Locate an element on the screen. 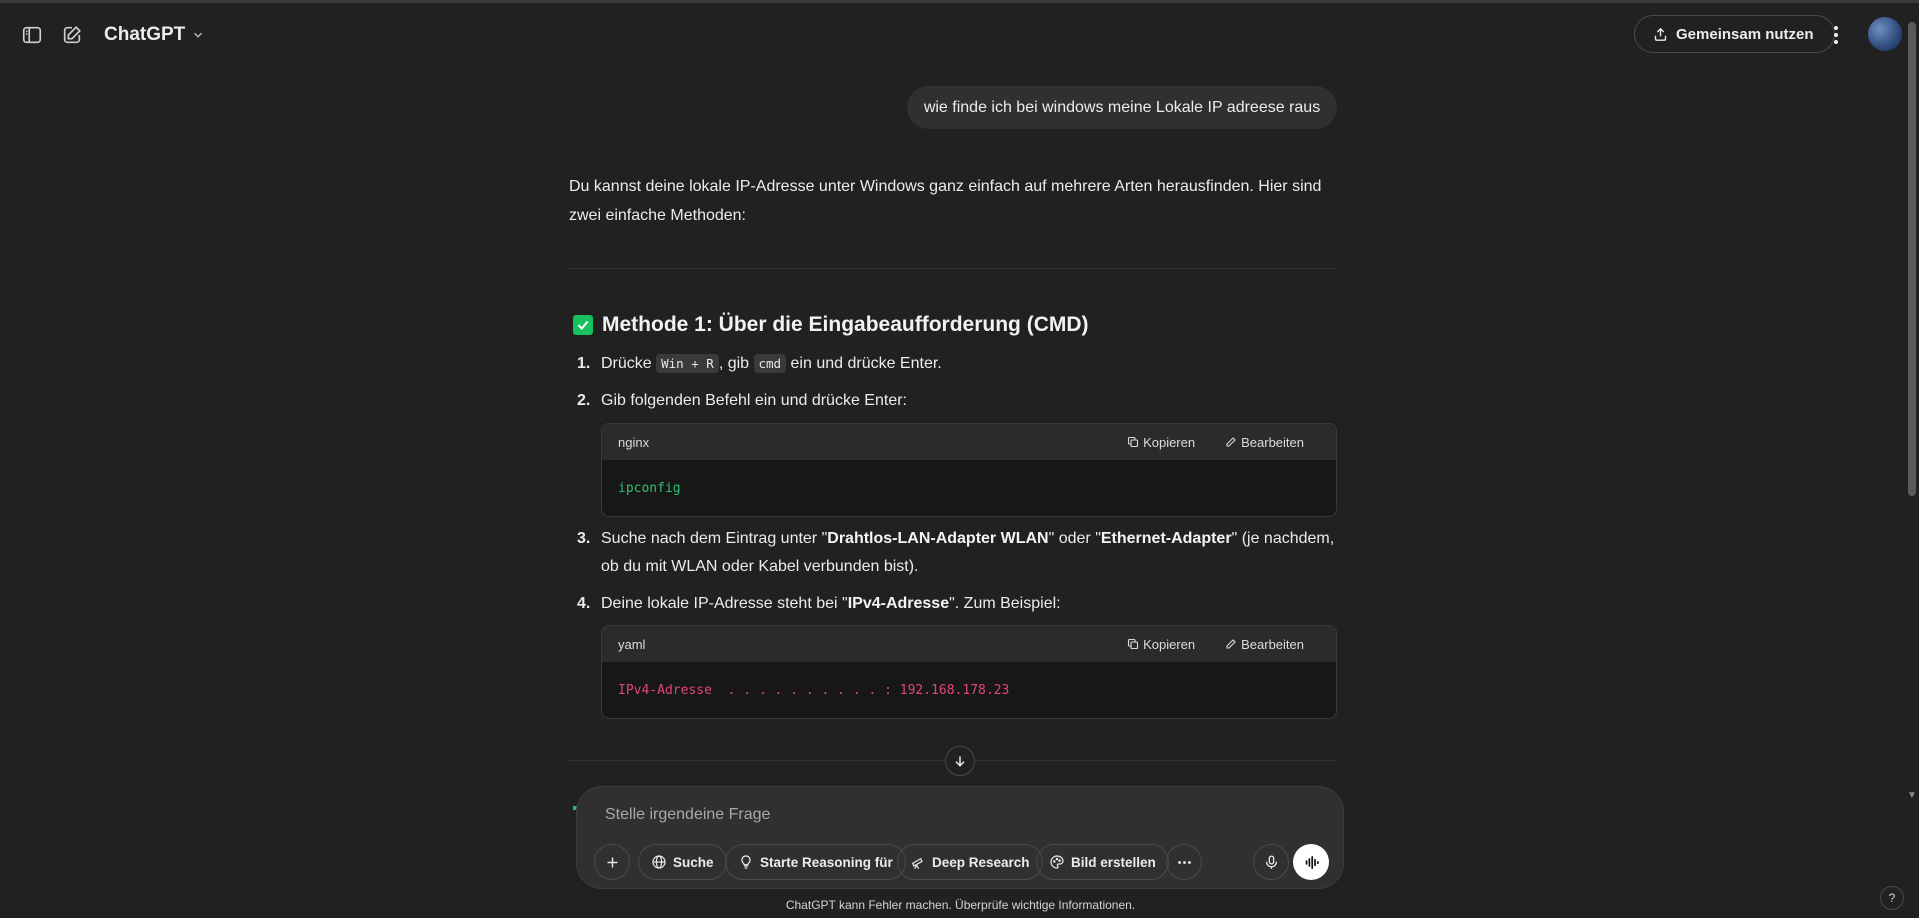 The width and height of the screenshot is (1919, 918). sidebar-icon is located at coordinates (32, 35).